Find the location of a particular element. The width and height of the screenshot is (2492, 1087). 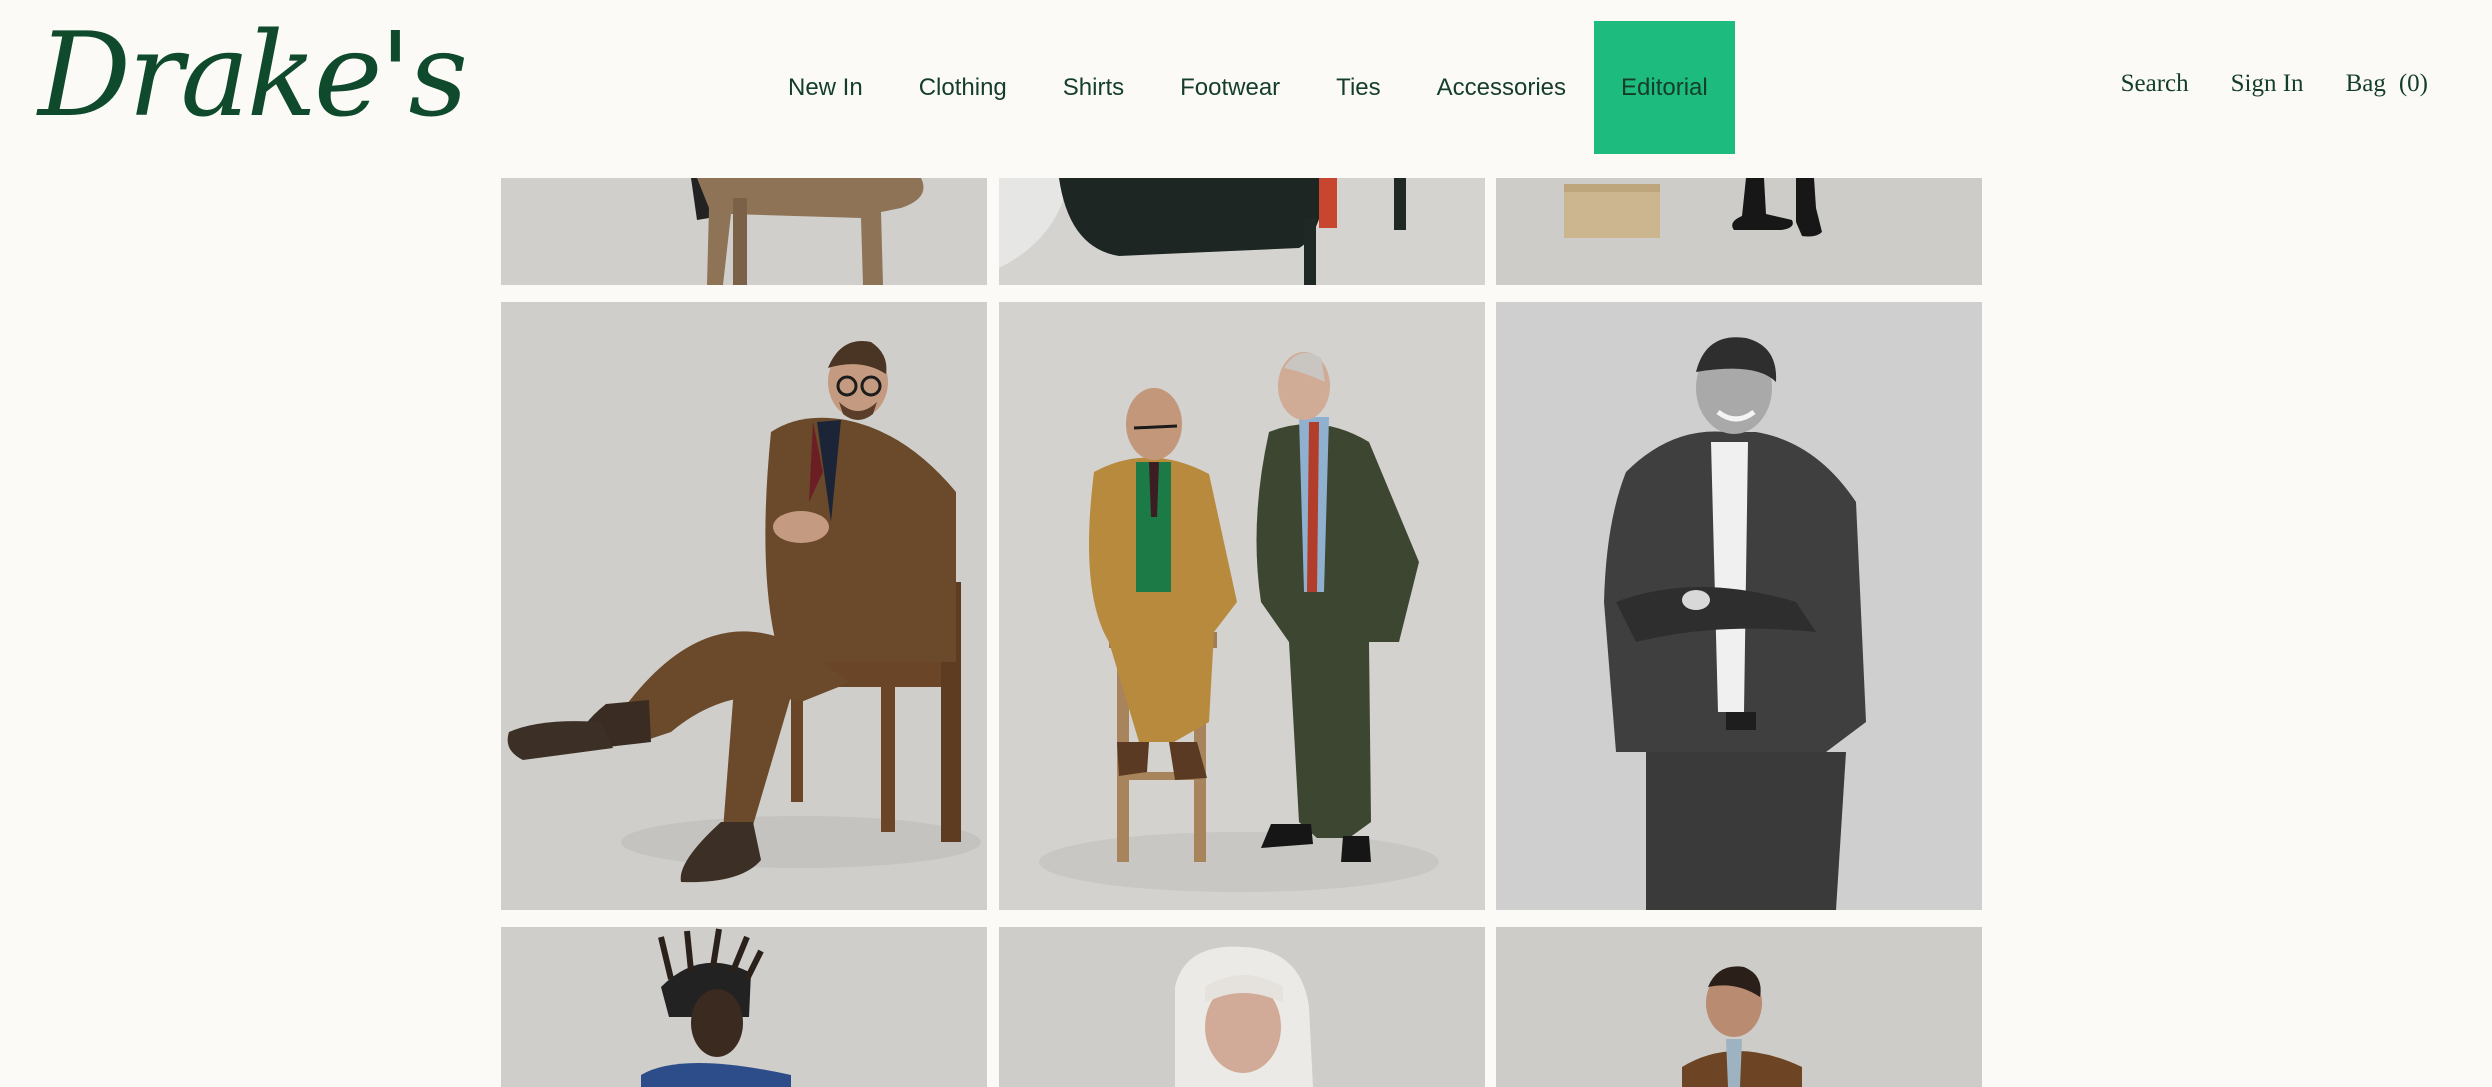

photo-man-seated-brown-suit is located at coordinates (744, 606).